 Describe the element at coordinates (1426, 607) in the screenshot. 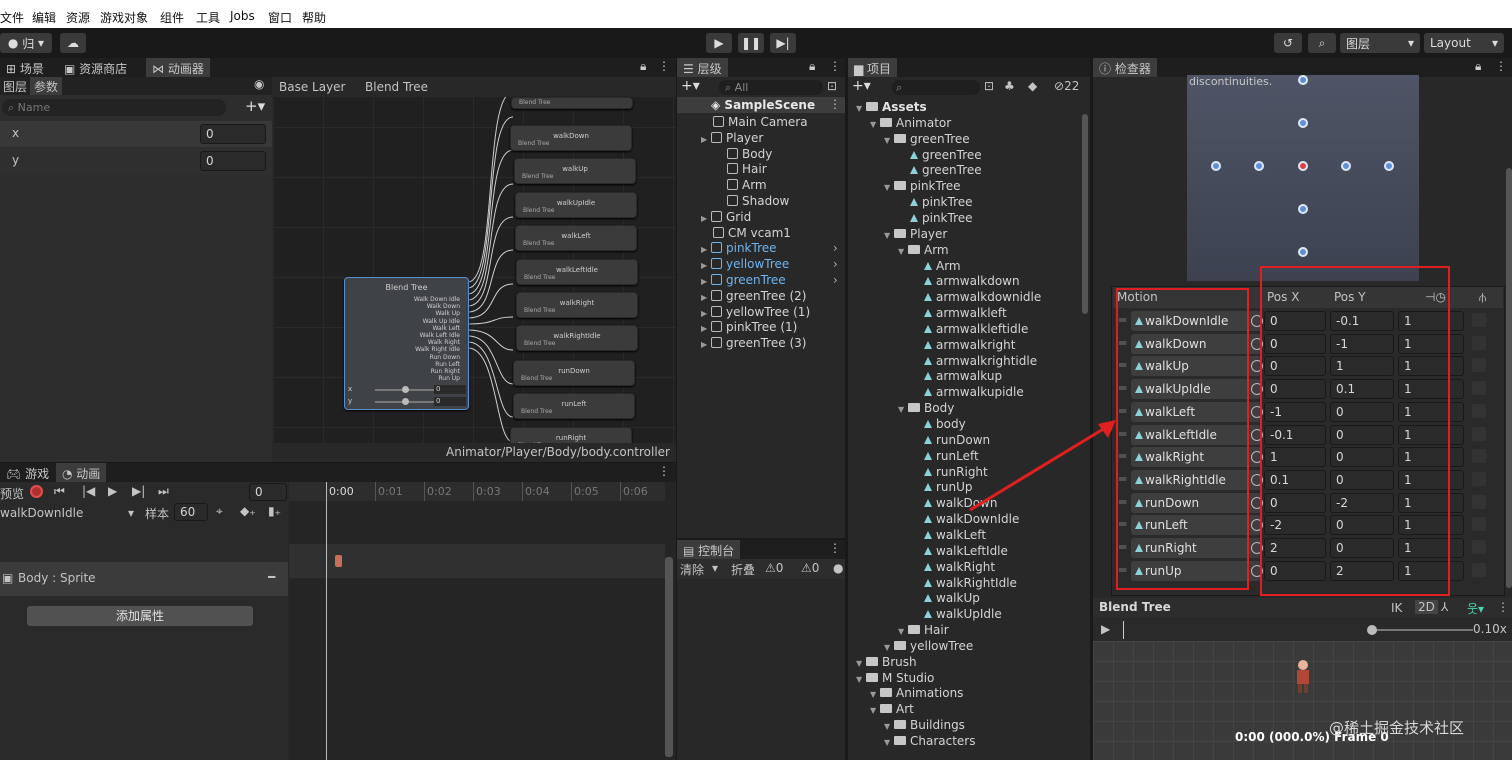

I see `2d-toggle: 2D` at that location.